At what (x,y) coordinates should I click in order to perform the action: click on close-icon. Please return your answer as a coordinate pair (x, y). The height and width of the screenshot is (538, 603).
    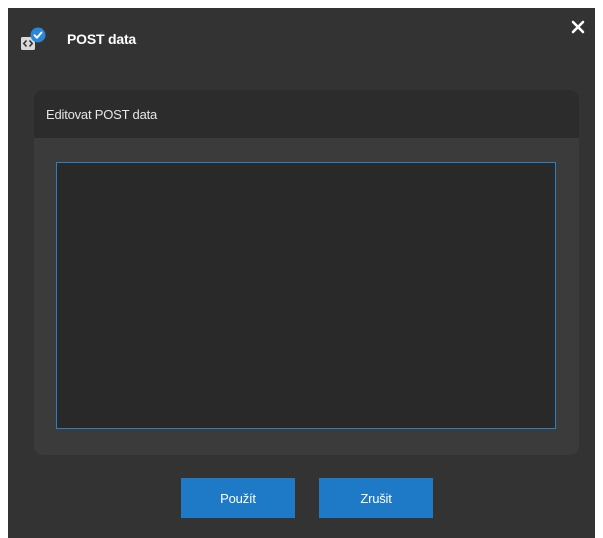
    Looking at the image, I should click on (578, 27).